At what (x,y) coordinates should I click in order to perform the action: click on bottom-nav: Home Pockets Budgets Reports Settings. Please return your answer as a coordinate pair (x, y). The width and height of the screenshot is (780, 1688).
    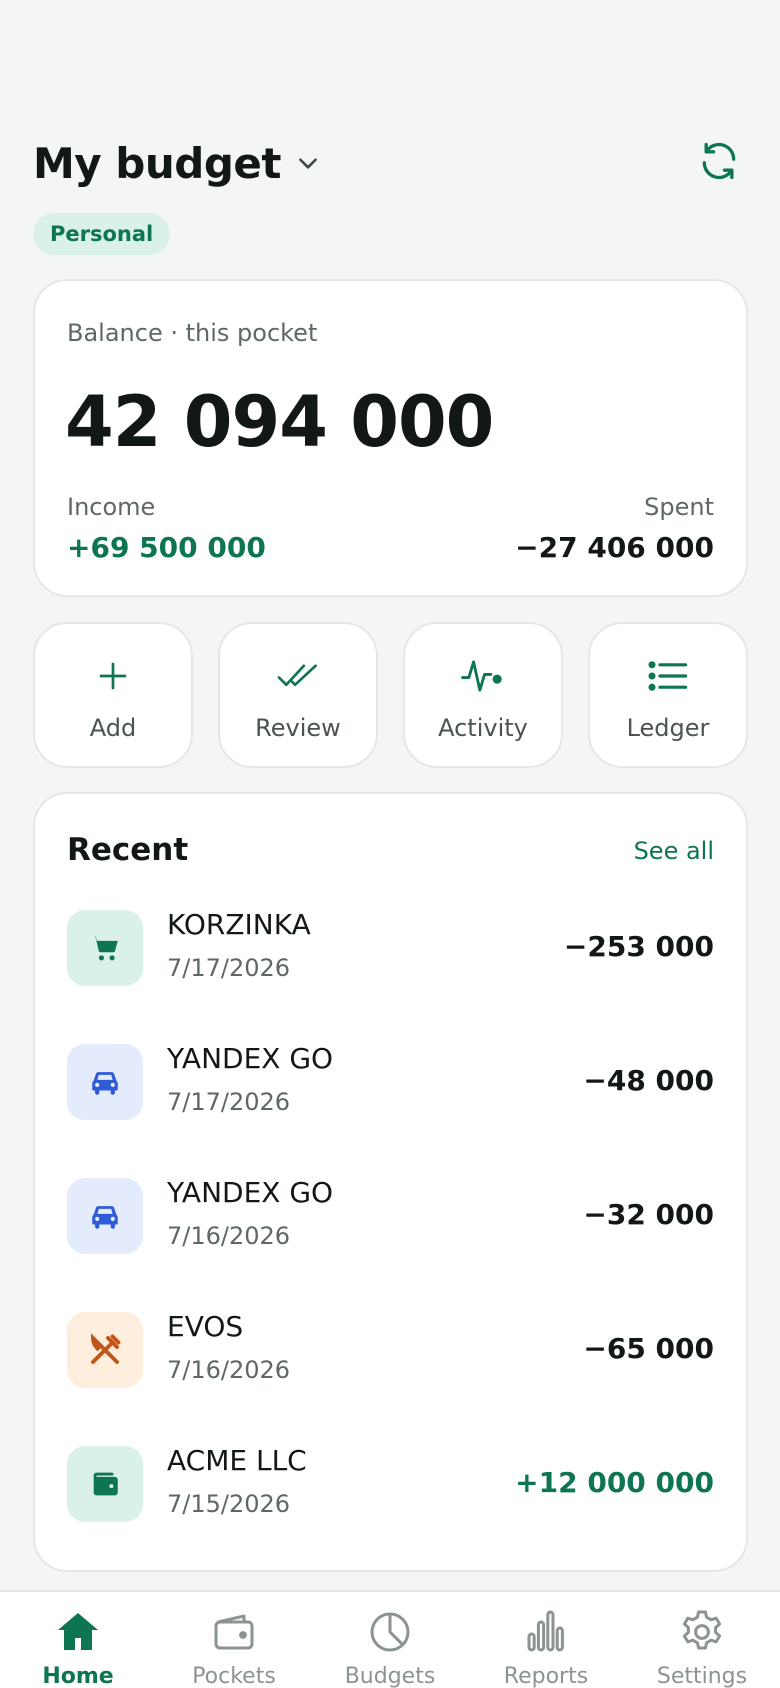
    Looking at the image, I should click on (390, 1639).